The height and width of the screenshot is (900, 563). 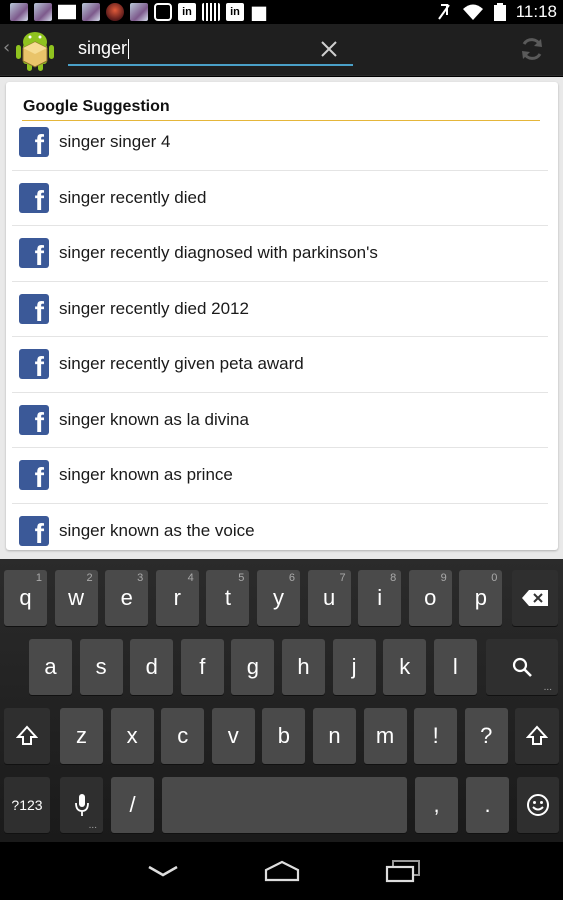 I want to click on suggestion-item: f singer singer 4, so click(x=280, y=143).